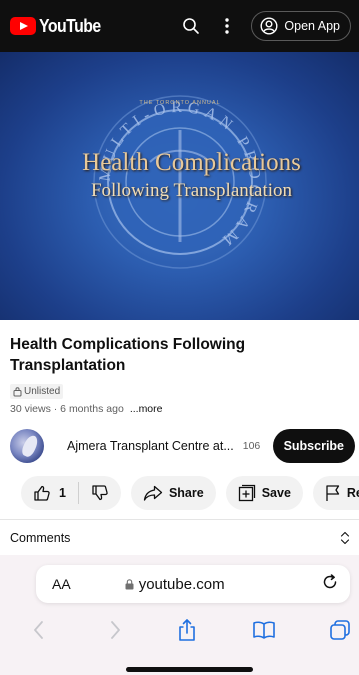  I want to click on search-icon, so click(191, 26).